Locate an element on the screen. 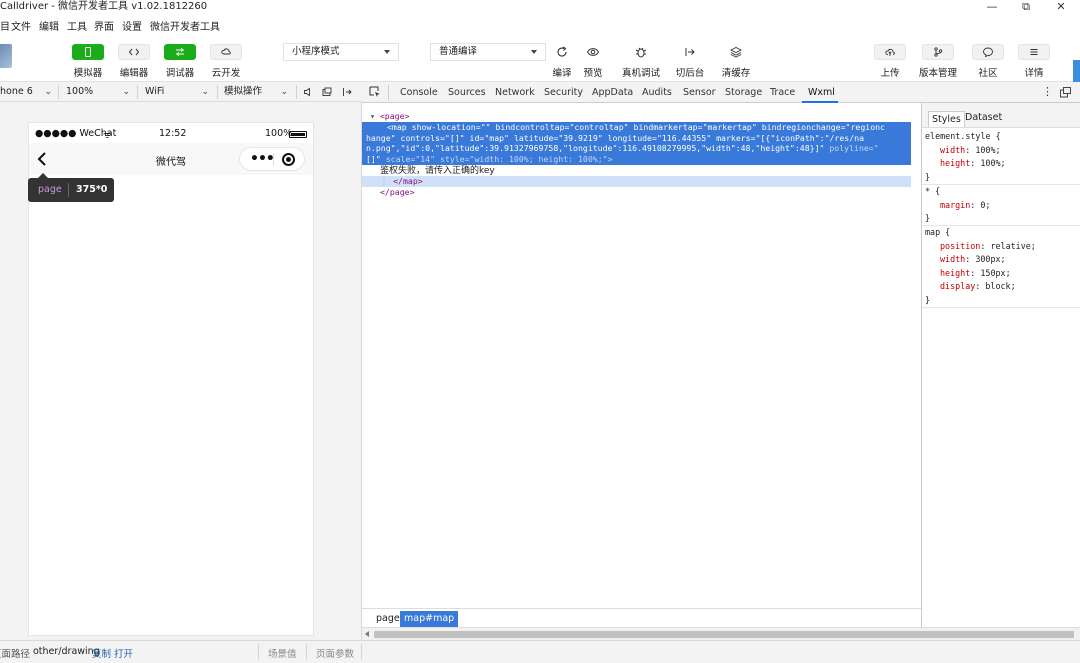  tab-styles: Styles is located at coordinates (946, 119).